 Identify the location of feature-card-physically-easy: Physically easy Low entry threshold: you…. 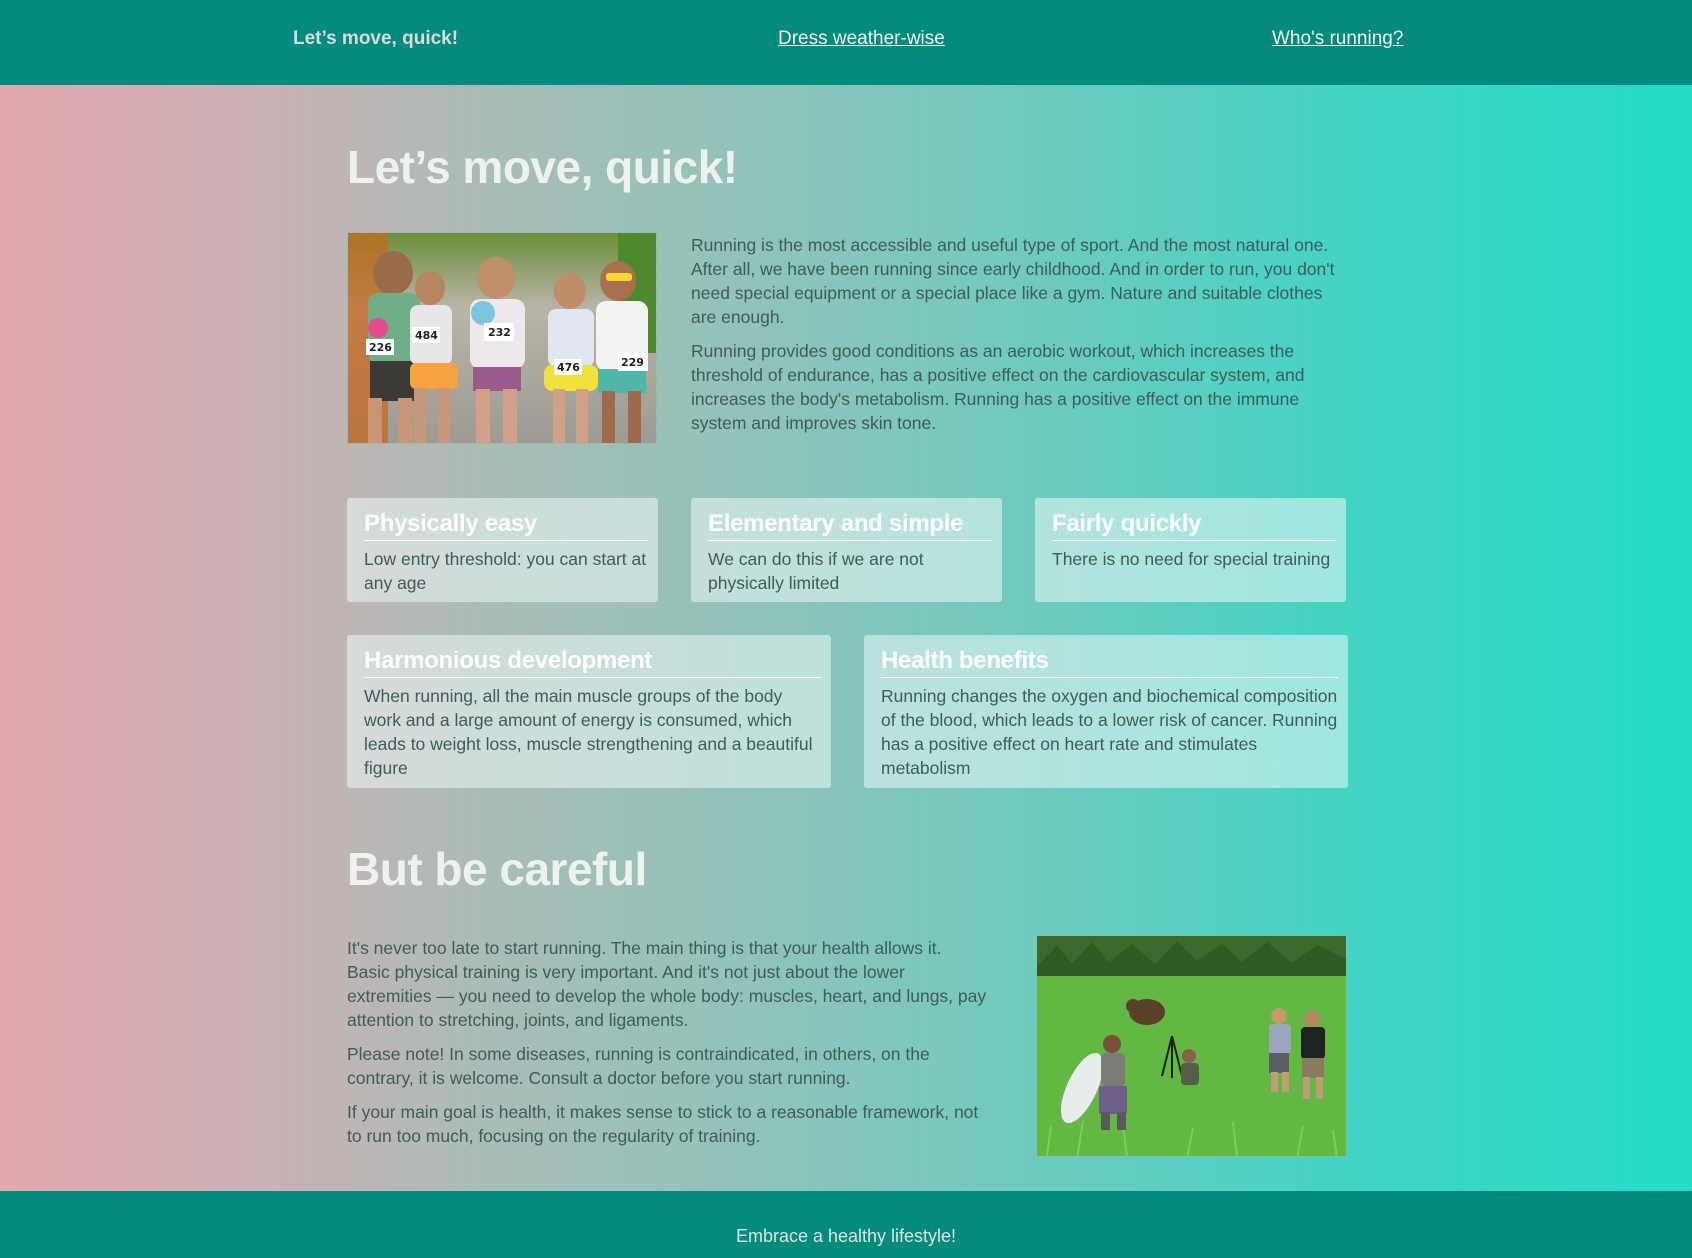
(502, 550).